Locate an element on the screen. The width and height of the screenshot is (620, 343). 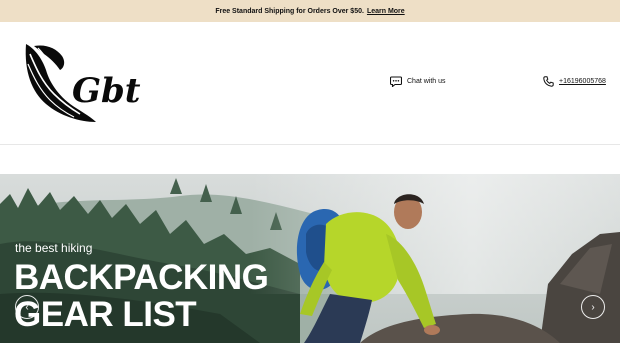
chat-with-us-link: Chat with us is located at coordinates (418, 81).